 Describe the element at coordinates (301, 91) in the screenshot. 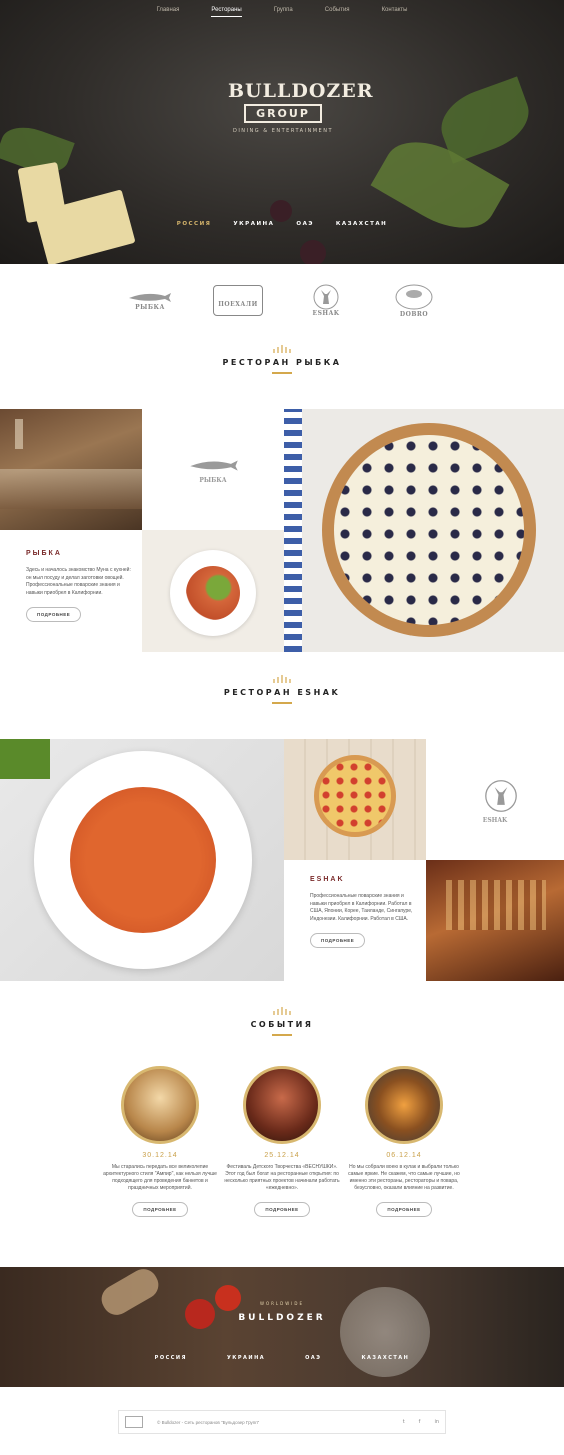

I see `logo-brand-text: BULLDOZER` at that location.